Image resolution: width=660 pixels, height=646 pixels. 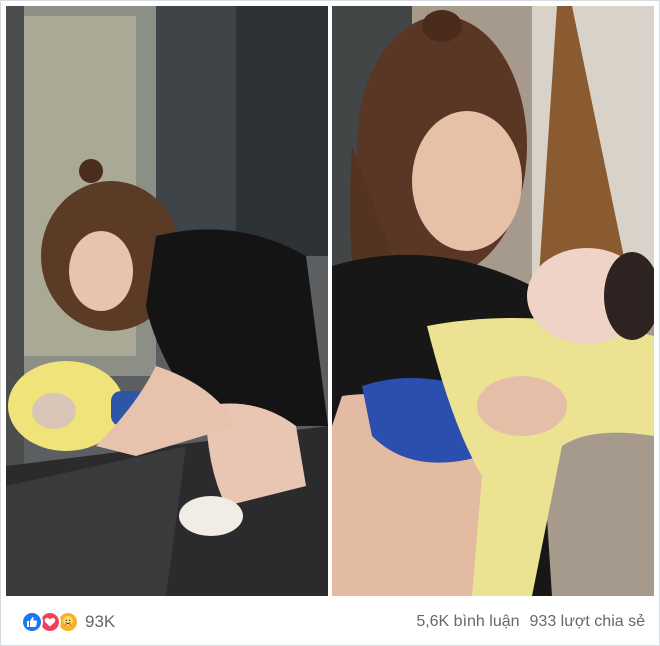 I want to click on like-icon, so click(x=32, y=622).